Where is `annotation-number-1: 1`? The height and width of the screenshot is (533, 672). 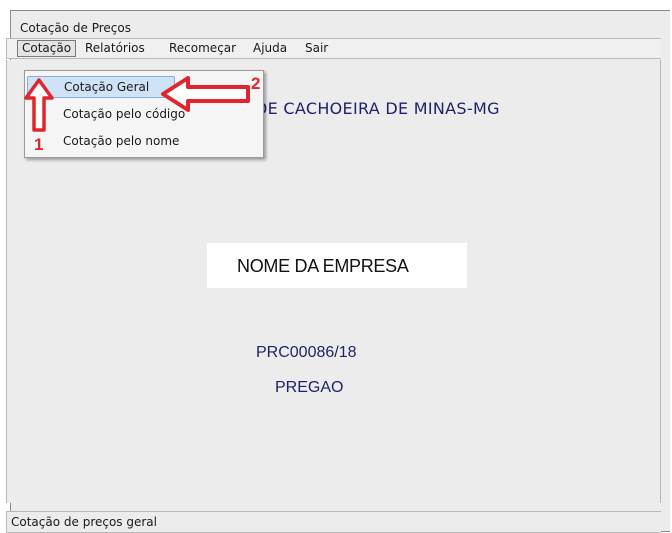
annotation-number-1: 1 is located at coordinates (39, 144).